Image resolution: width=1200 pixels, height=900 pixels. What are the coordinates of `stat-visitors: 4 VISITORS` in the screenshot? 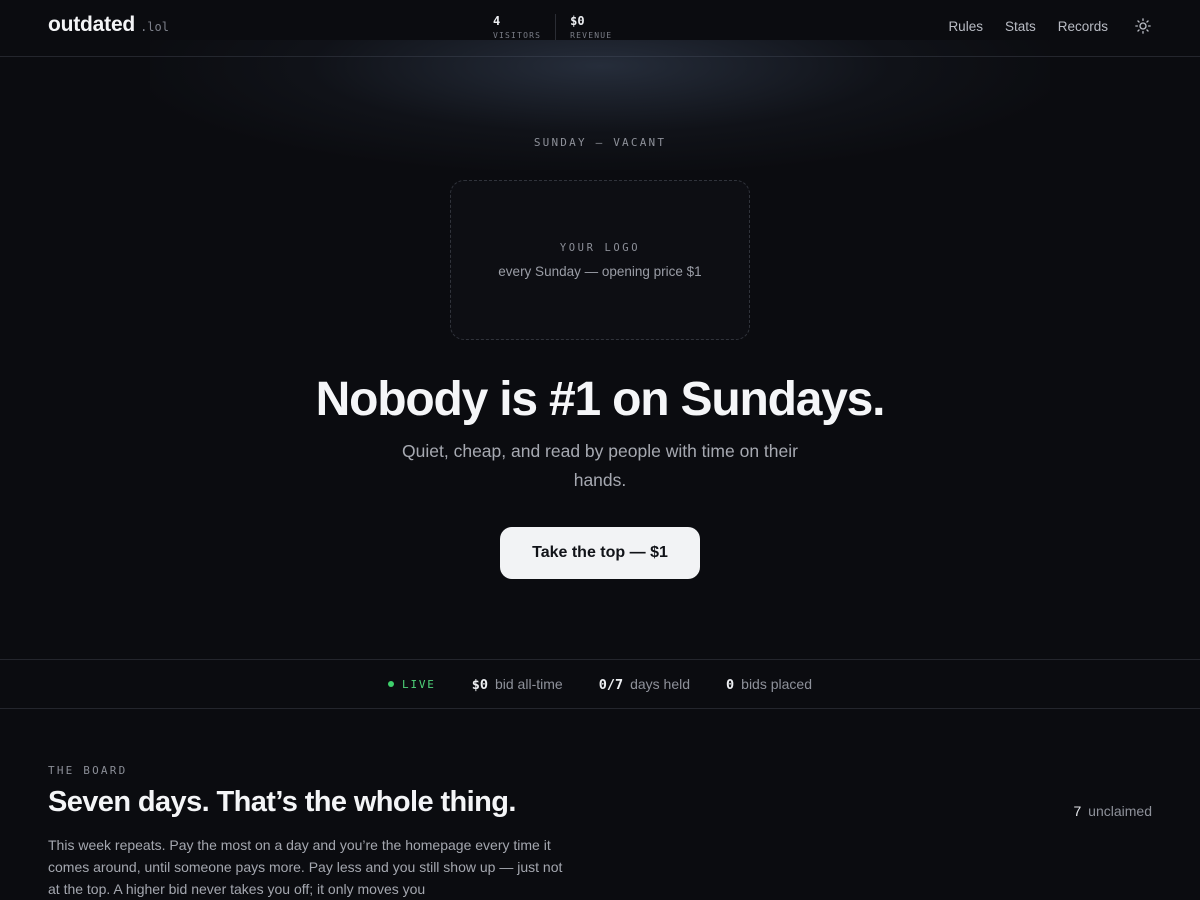 It's located at (524, 27).